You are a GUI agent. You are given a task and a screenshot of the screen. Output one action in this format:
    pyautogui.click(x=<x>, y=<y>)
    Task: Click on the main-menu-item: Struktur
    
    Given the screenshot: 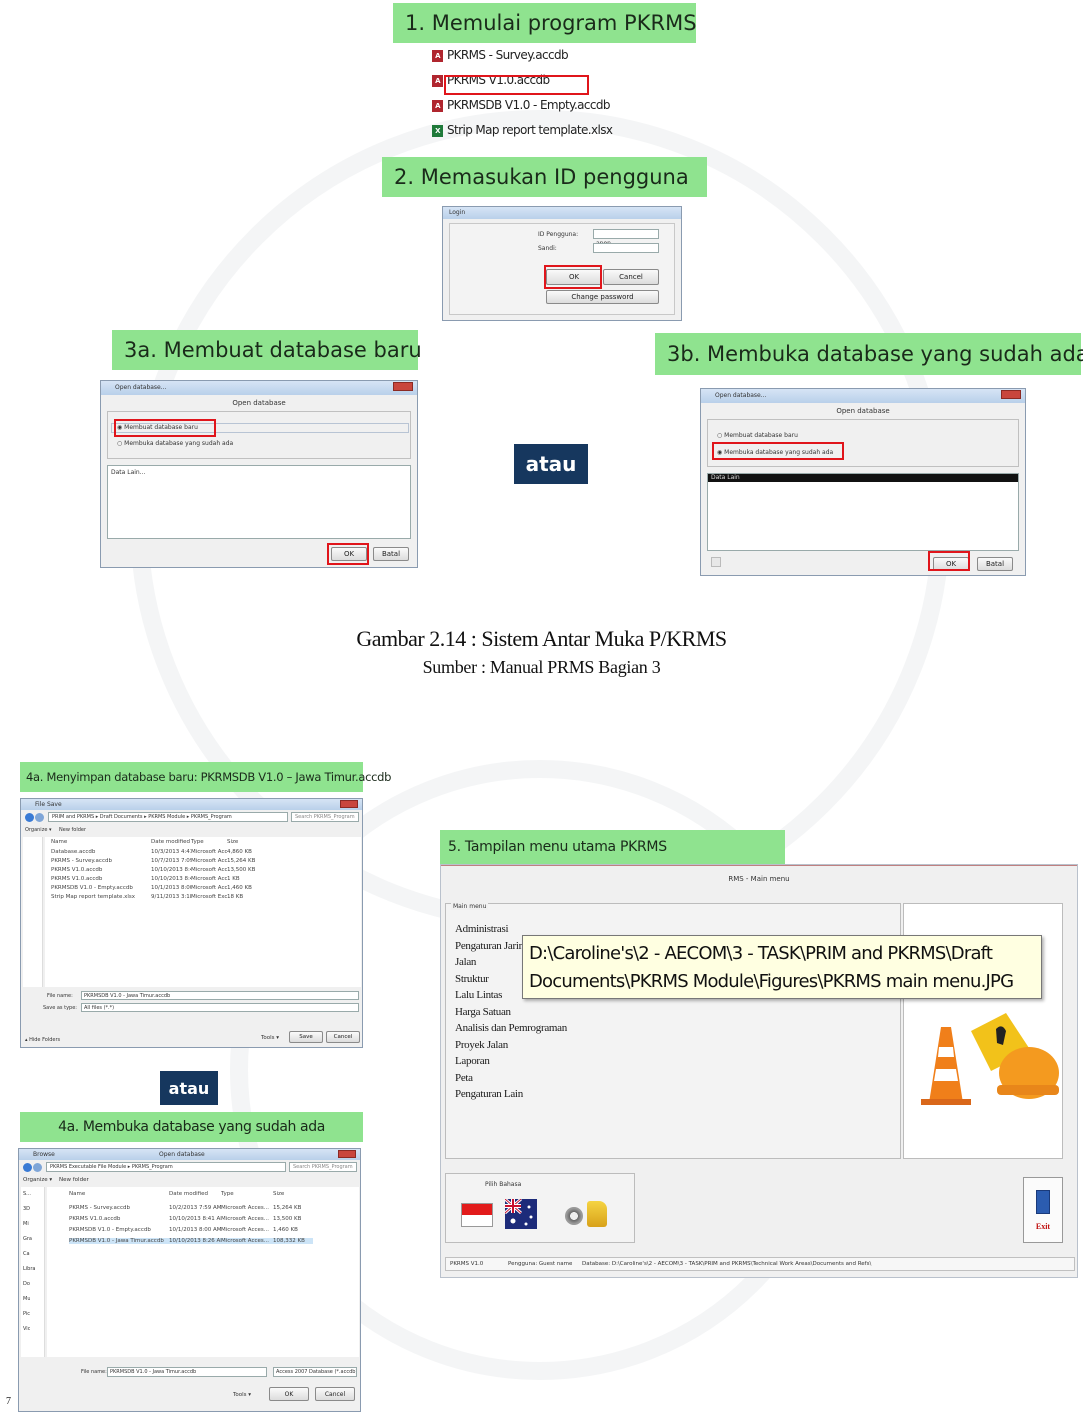 What is the action you would take?
    pyautogui.click(x=472, y=979)
    